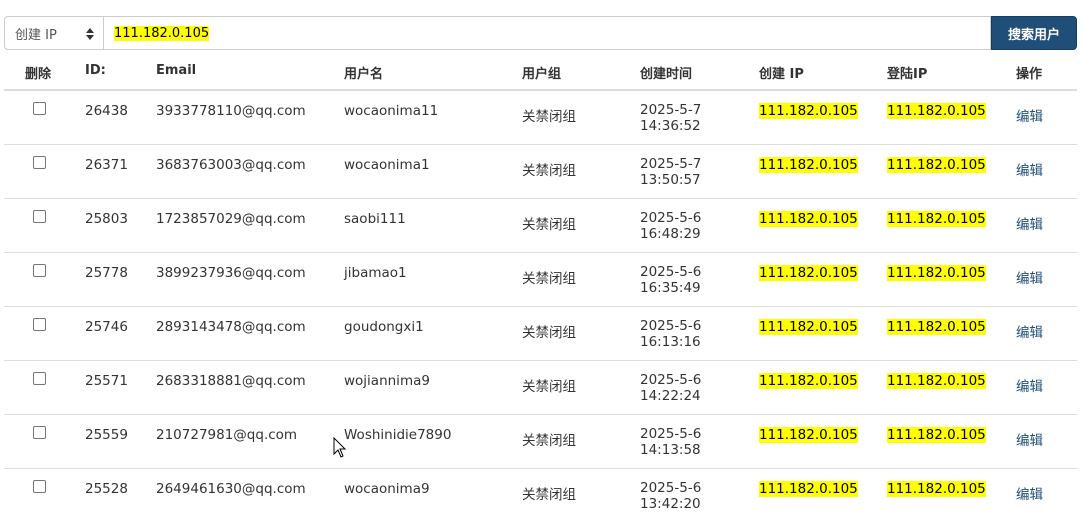  What do you see at coordinates (1029, 74) in the screenshot?
I see `header-actions: 操作` at bounding box center [1029, 74].